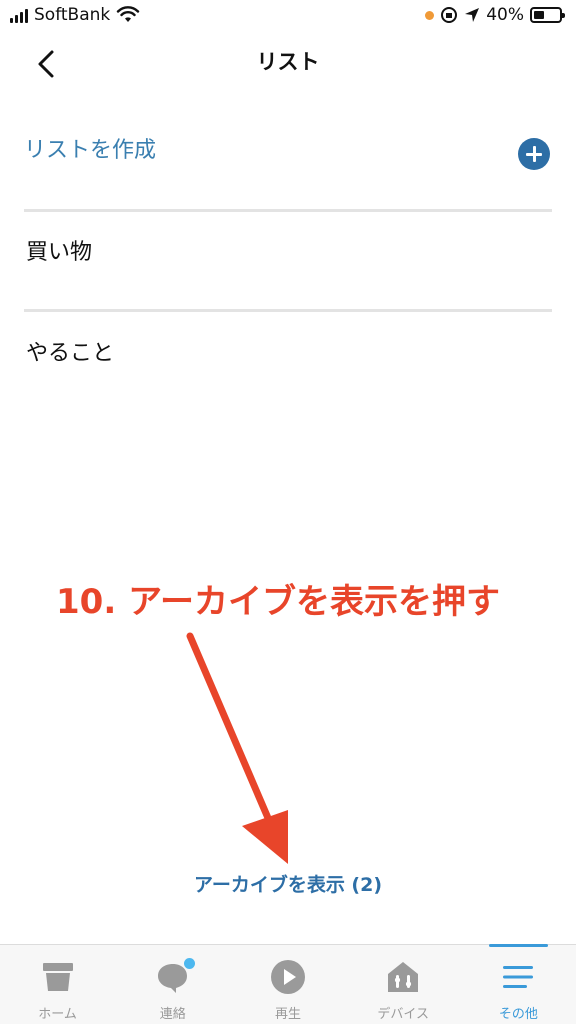 This screenshot has height=1024, width=576. Describe the element at coordinates (128, 14) in the screenshot. I see `wifi-icon` at that location.